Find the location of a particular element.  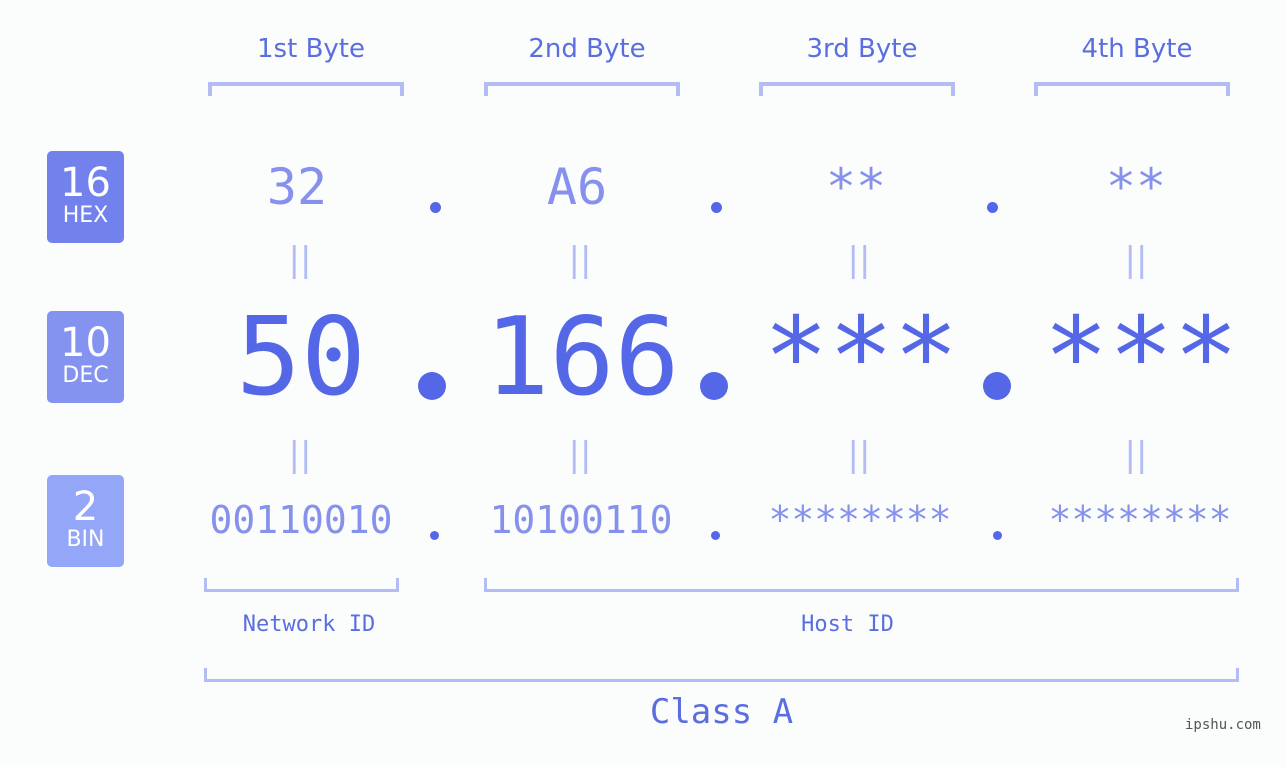

host-id-bracket is located at coordinates (861, 585).